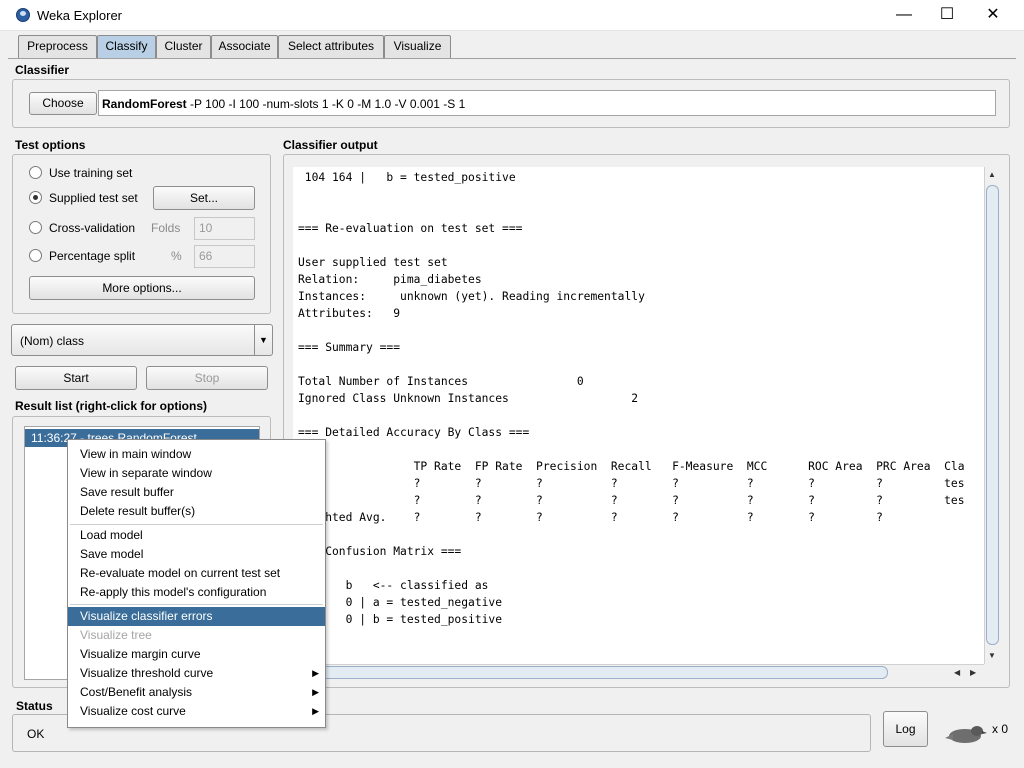 The height and width of the screenshot is (768, 1024). Describe the element at coordinates (207, 378) in the screenshot. I see `stop-button: Stop` at that location.